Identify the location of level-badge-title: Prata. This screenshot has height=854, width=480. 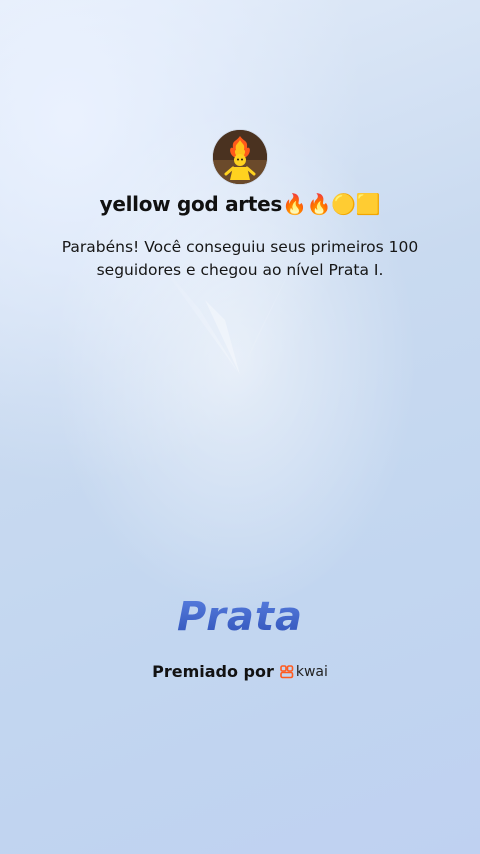
(240, 617).